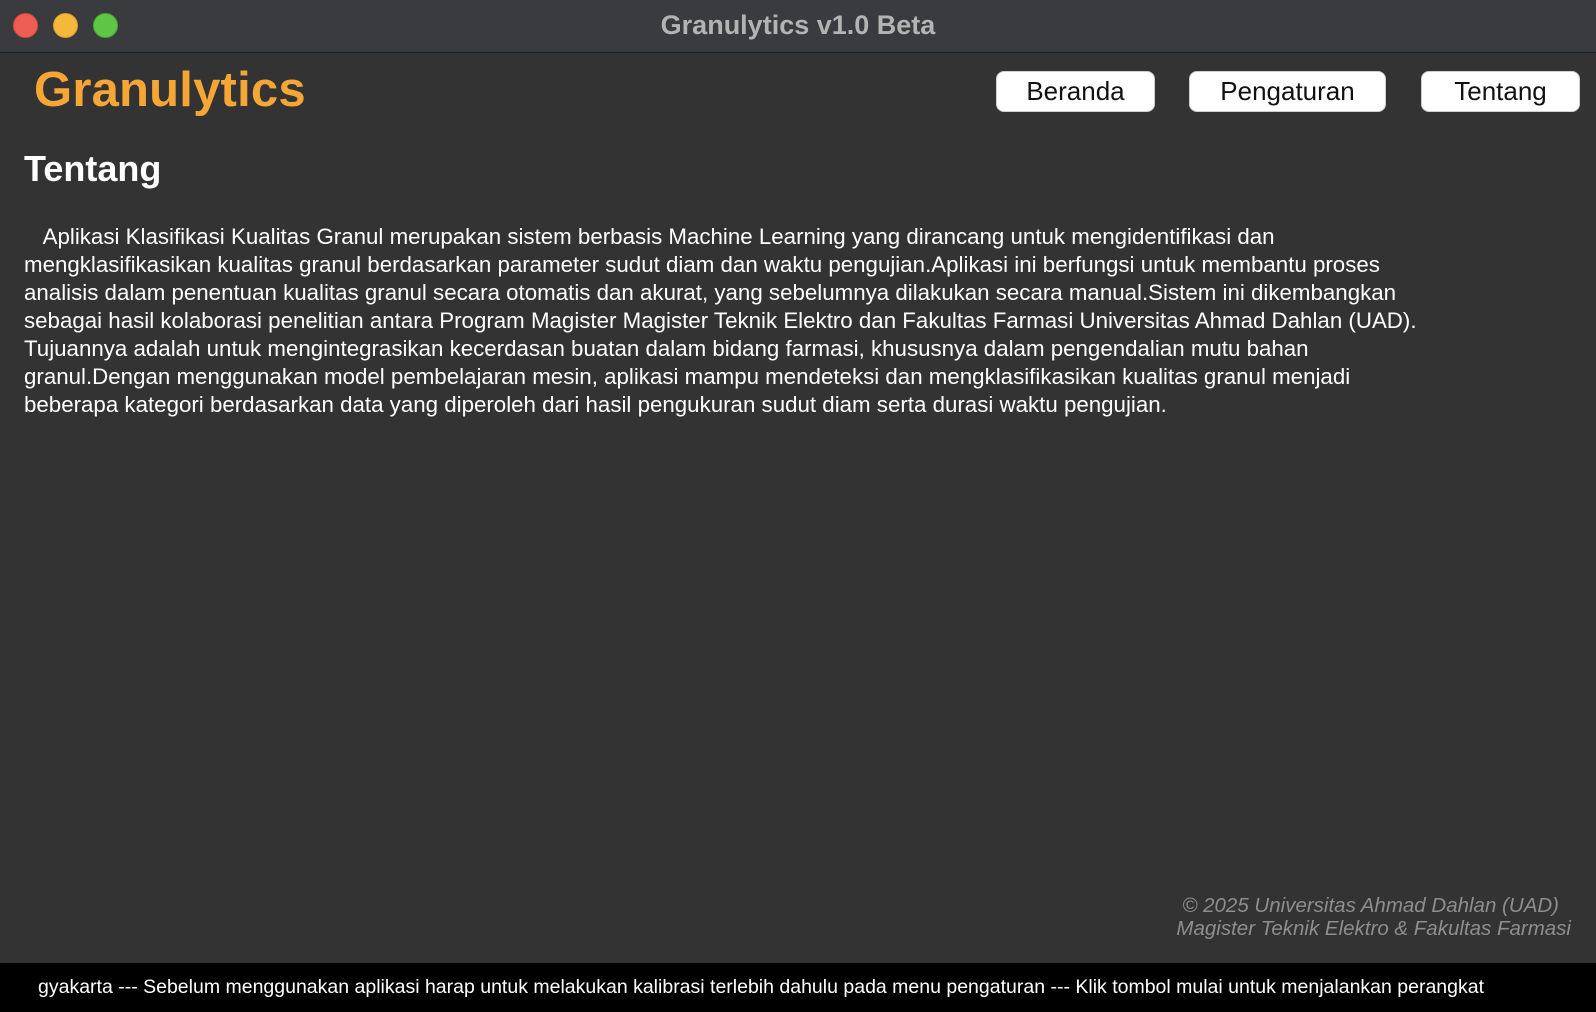 The image size is (1596, 1012). Describe the element at coordinates (1500, 91) in the screenshot. I see `nav-button-tentang: Tentang` at that location.